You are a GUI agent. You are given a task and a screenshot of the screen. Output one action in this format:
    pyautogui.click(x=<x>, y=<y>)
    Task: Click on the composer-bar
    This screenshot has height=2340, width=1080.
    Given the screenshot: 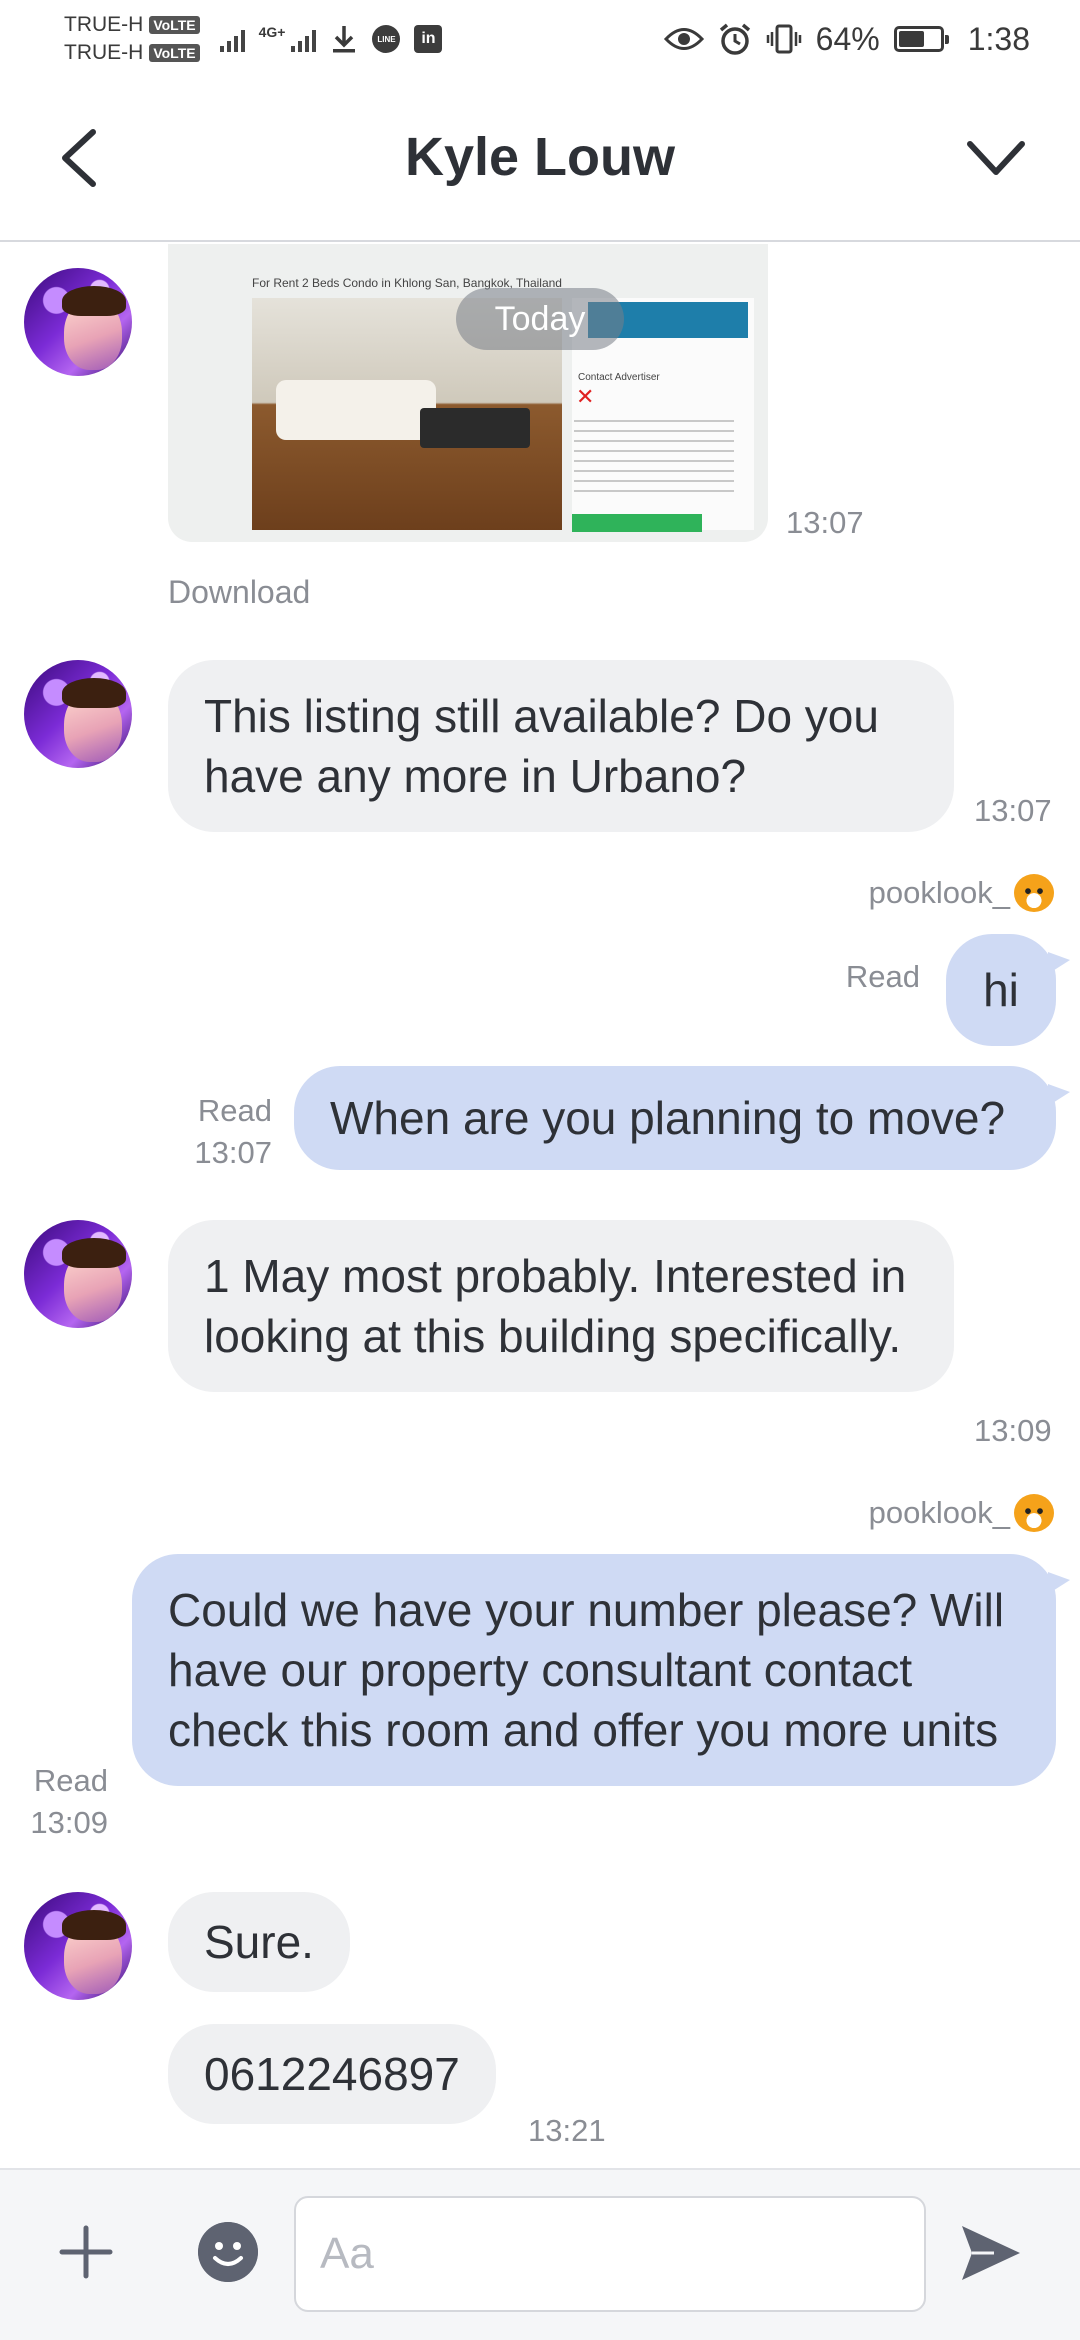 What is the action you would take?
    pyautogui.click(x=540, y=2254)
    